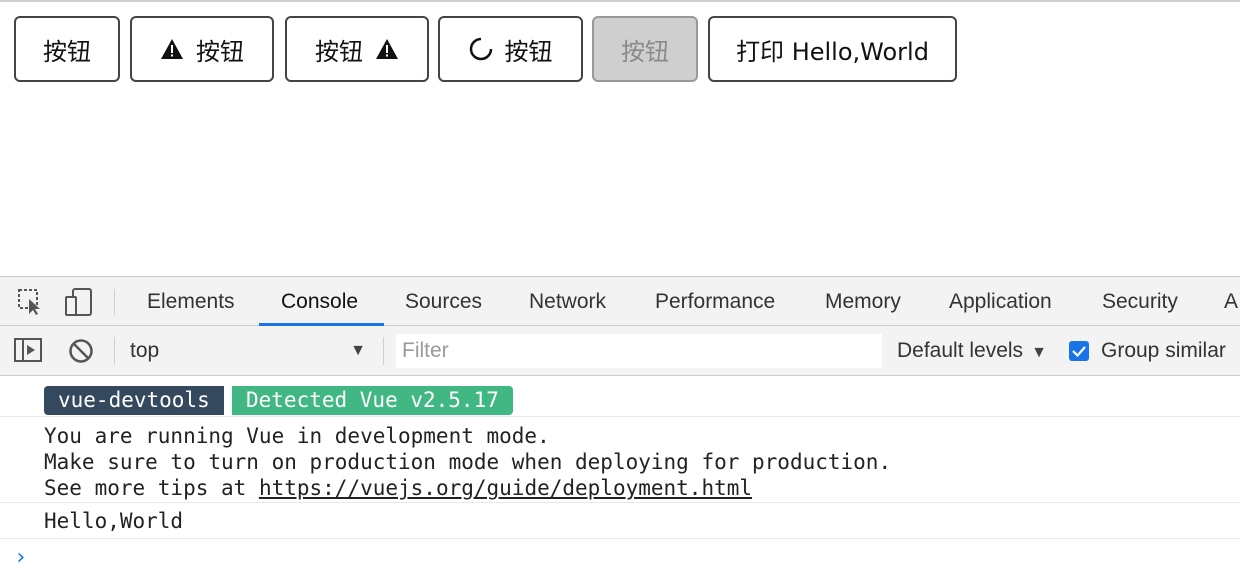 The height and width of the screenshot is (581, 1240). I want to click on tab-overflow: A, so click(1231, 301).